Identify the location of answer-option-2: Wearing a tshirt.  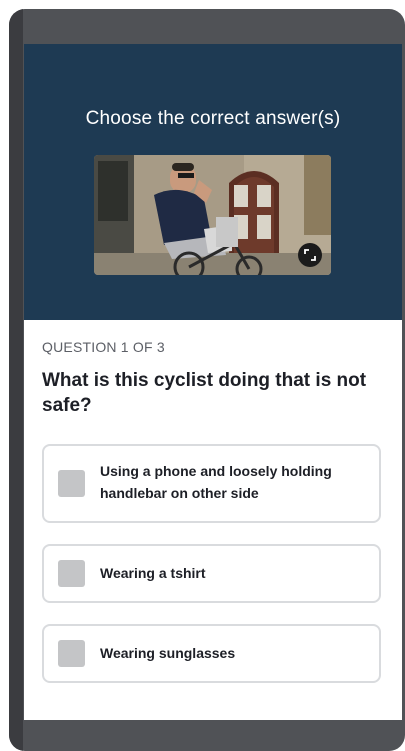
(211, 573).